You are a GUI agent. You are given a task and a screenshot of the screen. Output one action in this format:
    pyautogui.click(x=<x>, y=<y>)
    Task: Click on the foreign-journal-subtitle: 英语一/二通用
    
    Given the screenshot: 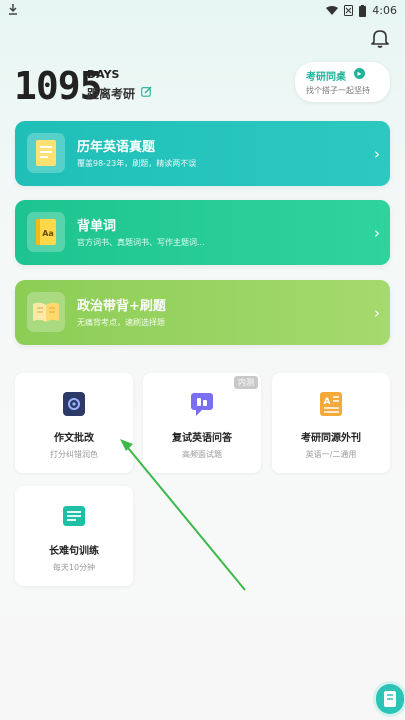 What is the action you would take?
    pyautogui.click(x=331, y=454)
    